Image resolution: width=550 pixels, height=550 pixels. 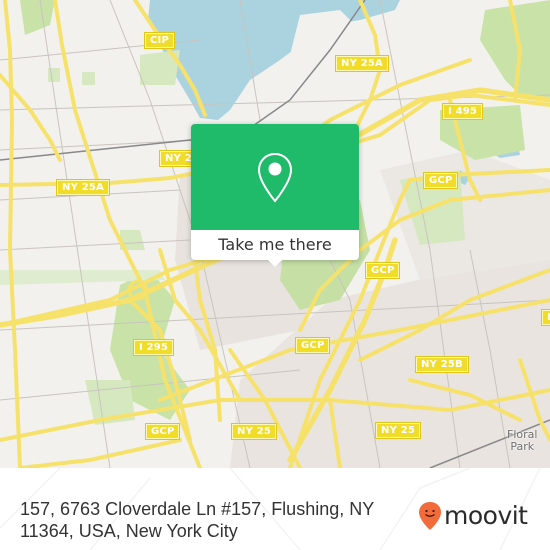 What do you see at coordinates (486, 515) in the screenshot?
I see `moovit-wordmark: moovit` at bounding box center [486, 515].